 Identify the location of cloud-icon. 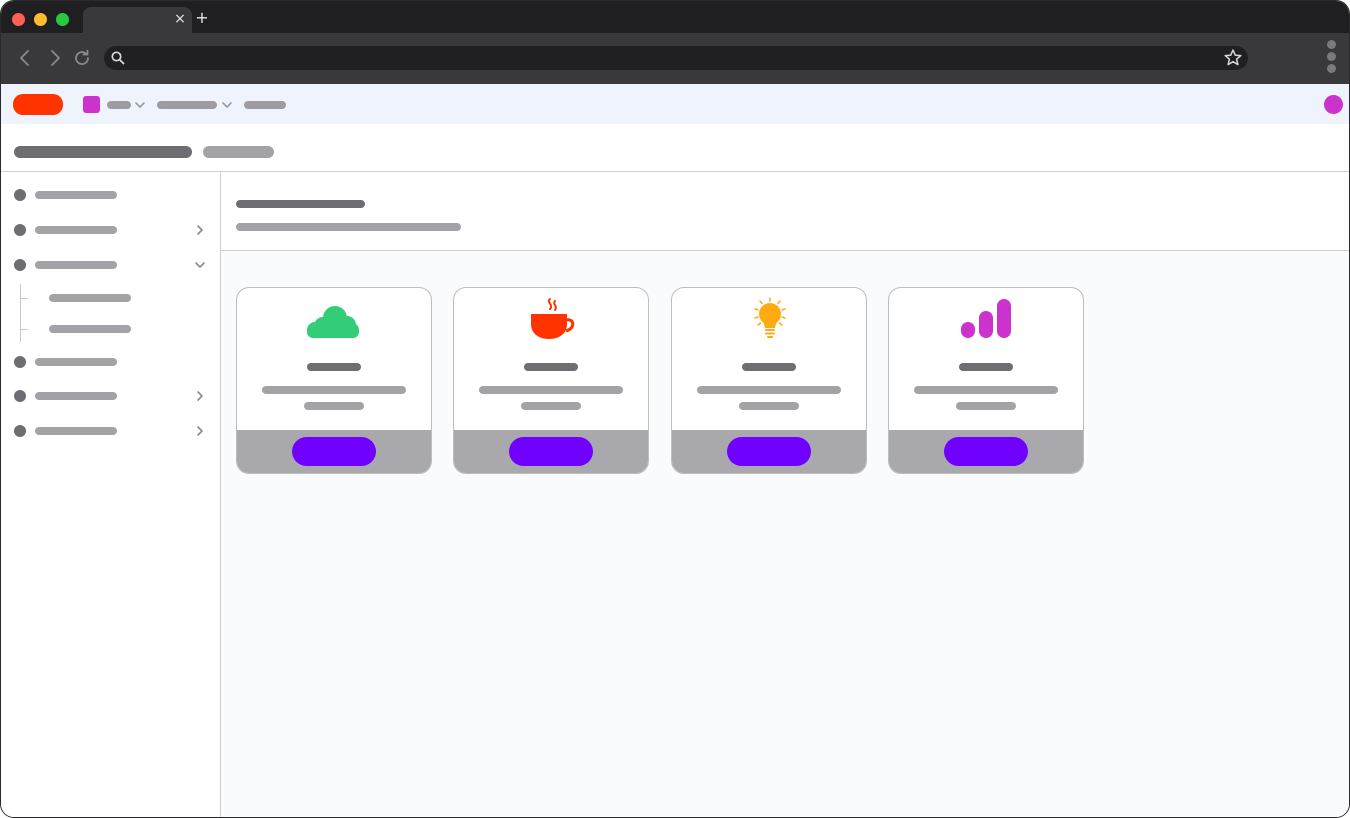
(333, 322).